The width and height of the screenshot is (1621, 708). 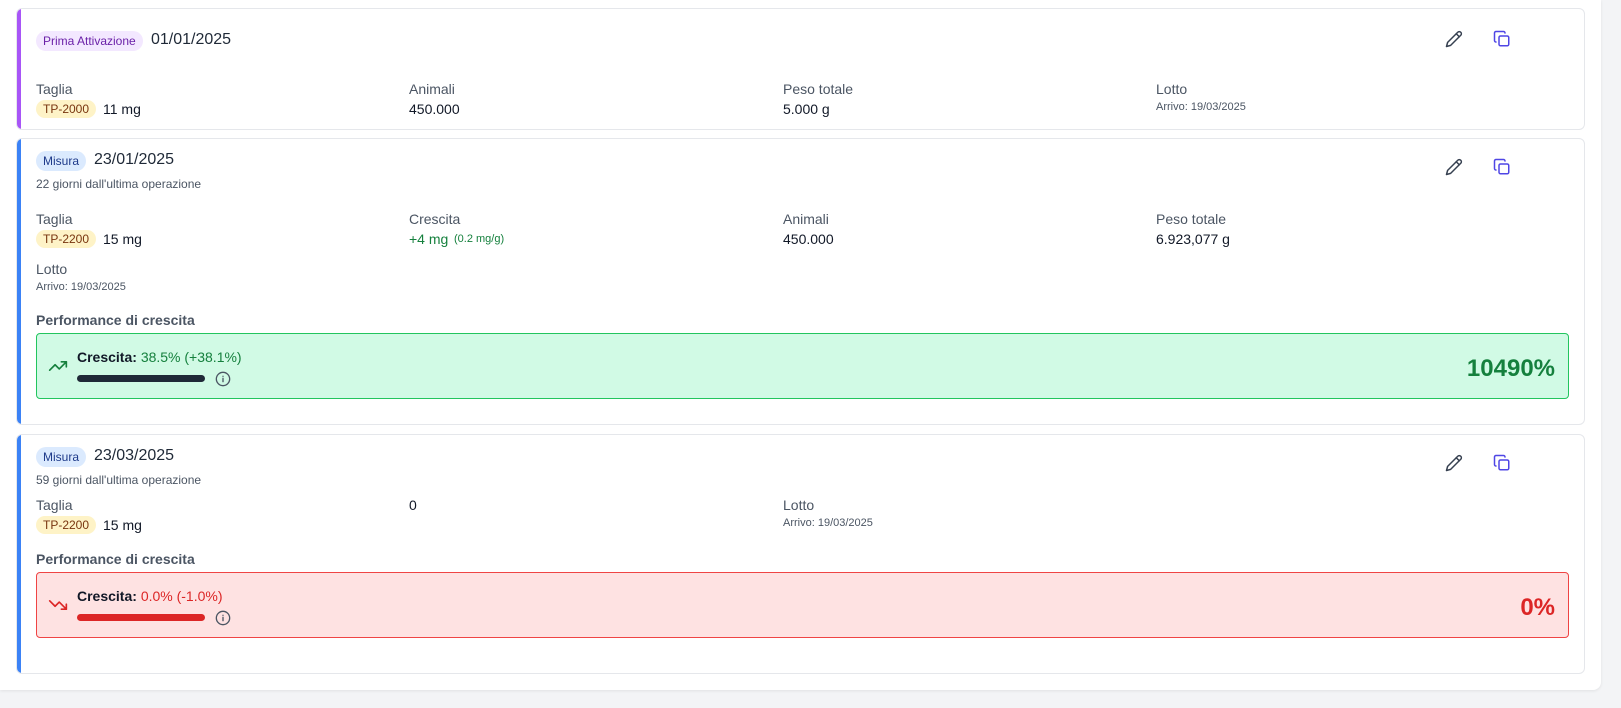 I want to click on trending-down-icon, so click(x=58, y=605).